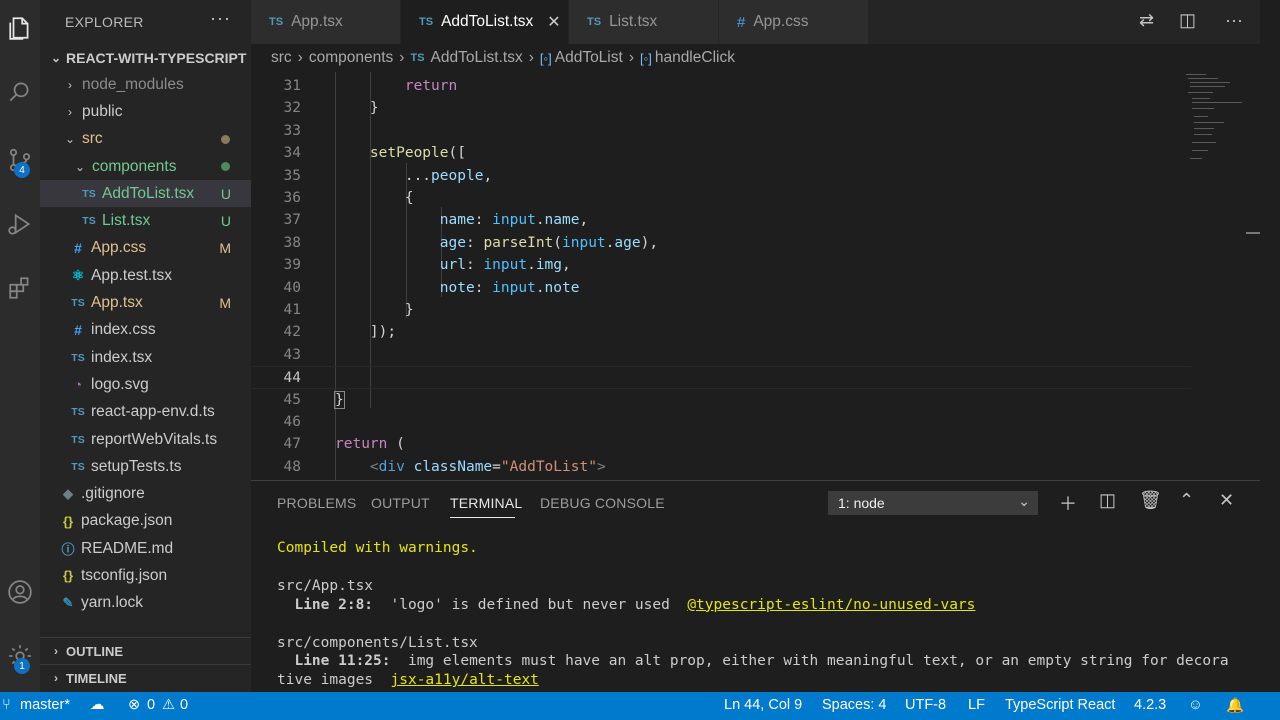 This screenshot has width=1280, height=720. What do you see at coordinates (721, 220) in the screenshot?
I see `code-line: 37 name: input.name,` at bounding box center [721, 220].